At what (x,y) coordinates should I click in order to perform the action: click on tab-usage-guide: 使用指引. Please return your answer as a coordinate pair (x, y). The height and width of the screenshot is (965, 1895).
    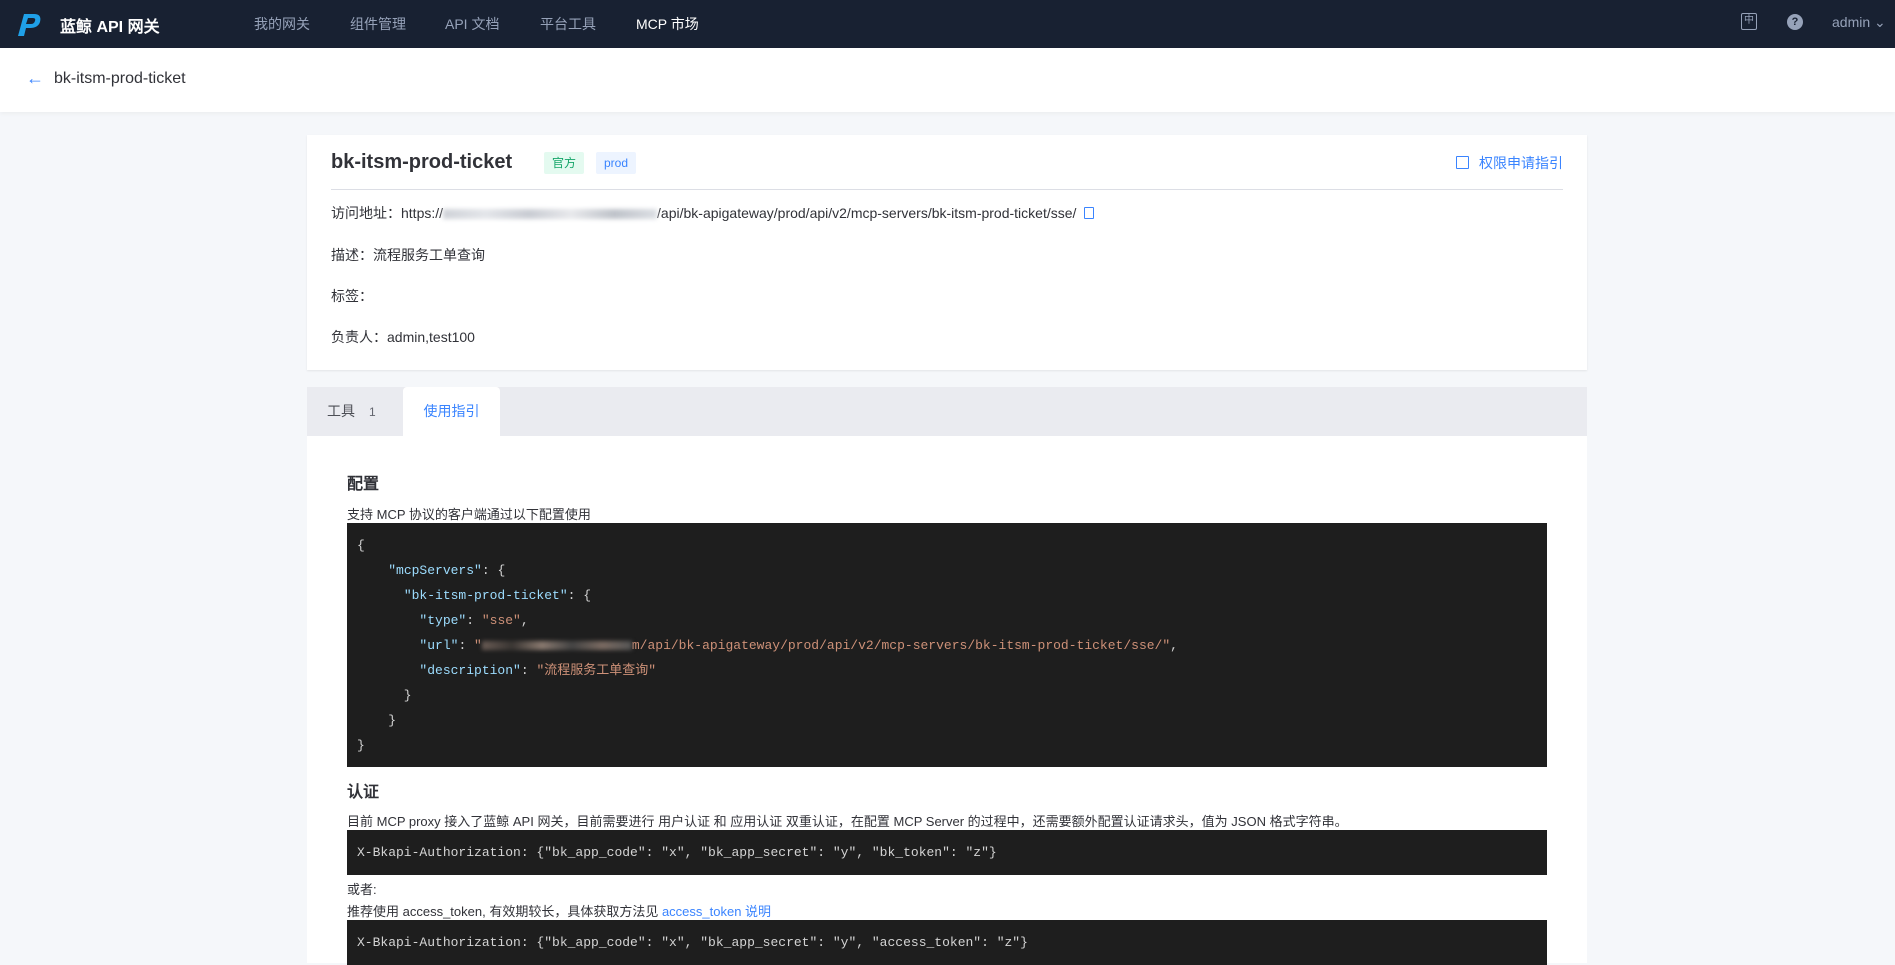
    Looking at the image, I should click on (451, 411).